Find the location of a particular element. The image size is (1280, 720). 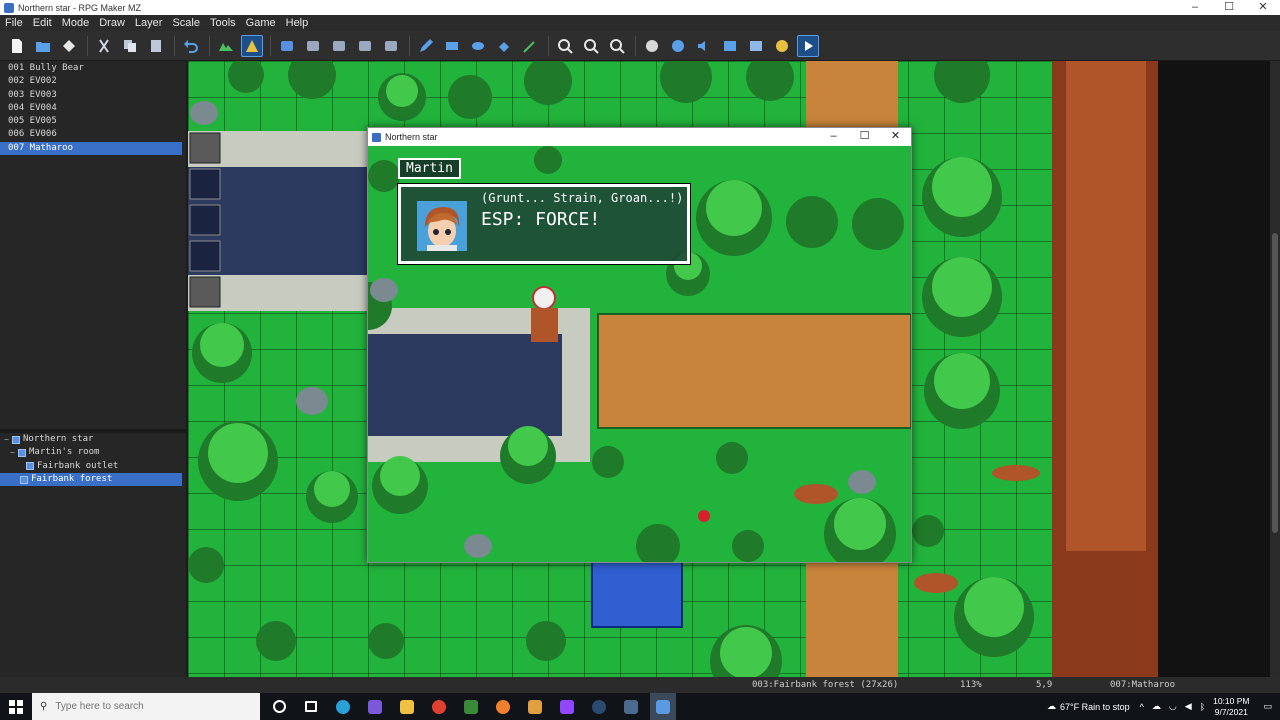

map-tree-item: − Martin's room is located at coordinates (93, 452).